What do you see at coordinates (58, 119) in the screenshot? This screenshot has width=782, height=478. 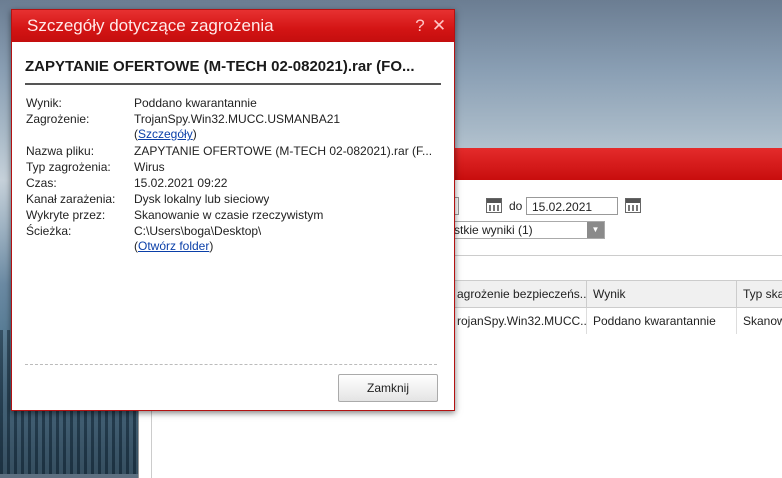 I see `threat-label: Zagrożenie:` at bounding box center [58, 119].